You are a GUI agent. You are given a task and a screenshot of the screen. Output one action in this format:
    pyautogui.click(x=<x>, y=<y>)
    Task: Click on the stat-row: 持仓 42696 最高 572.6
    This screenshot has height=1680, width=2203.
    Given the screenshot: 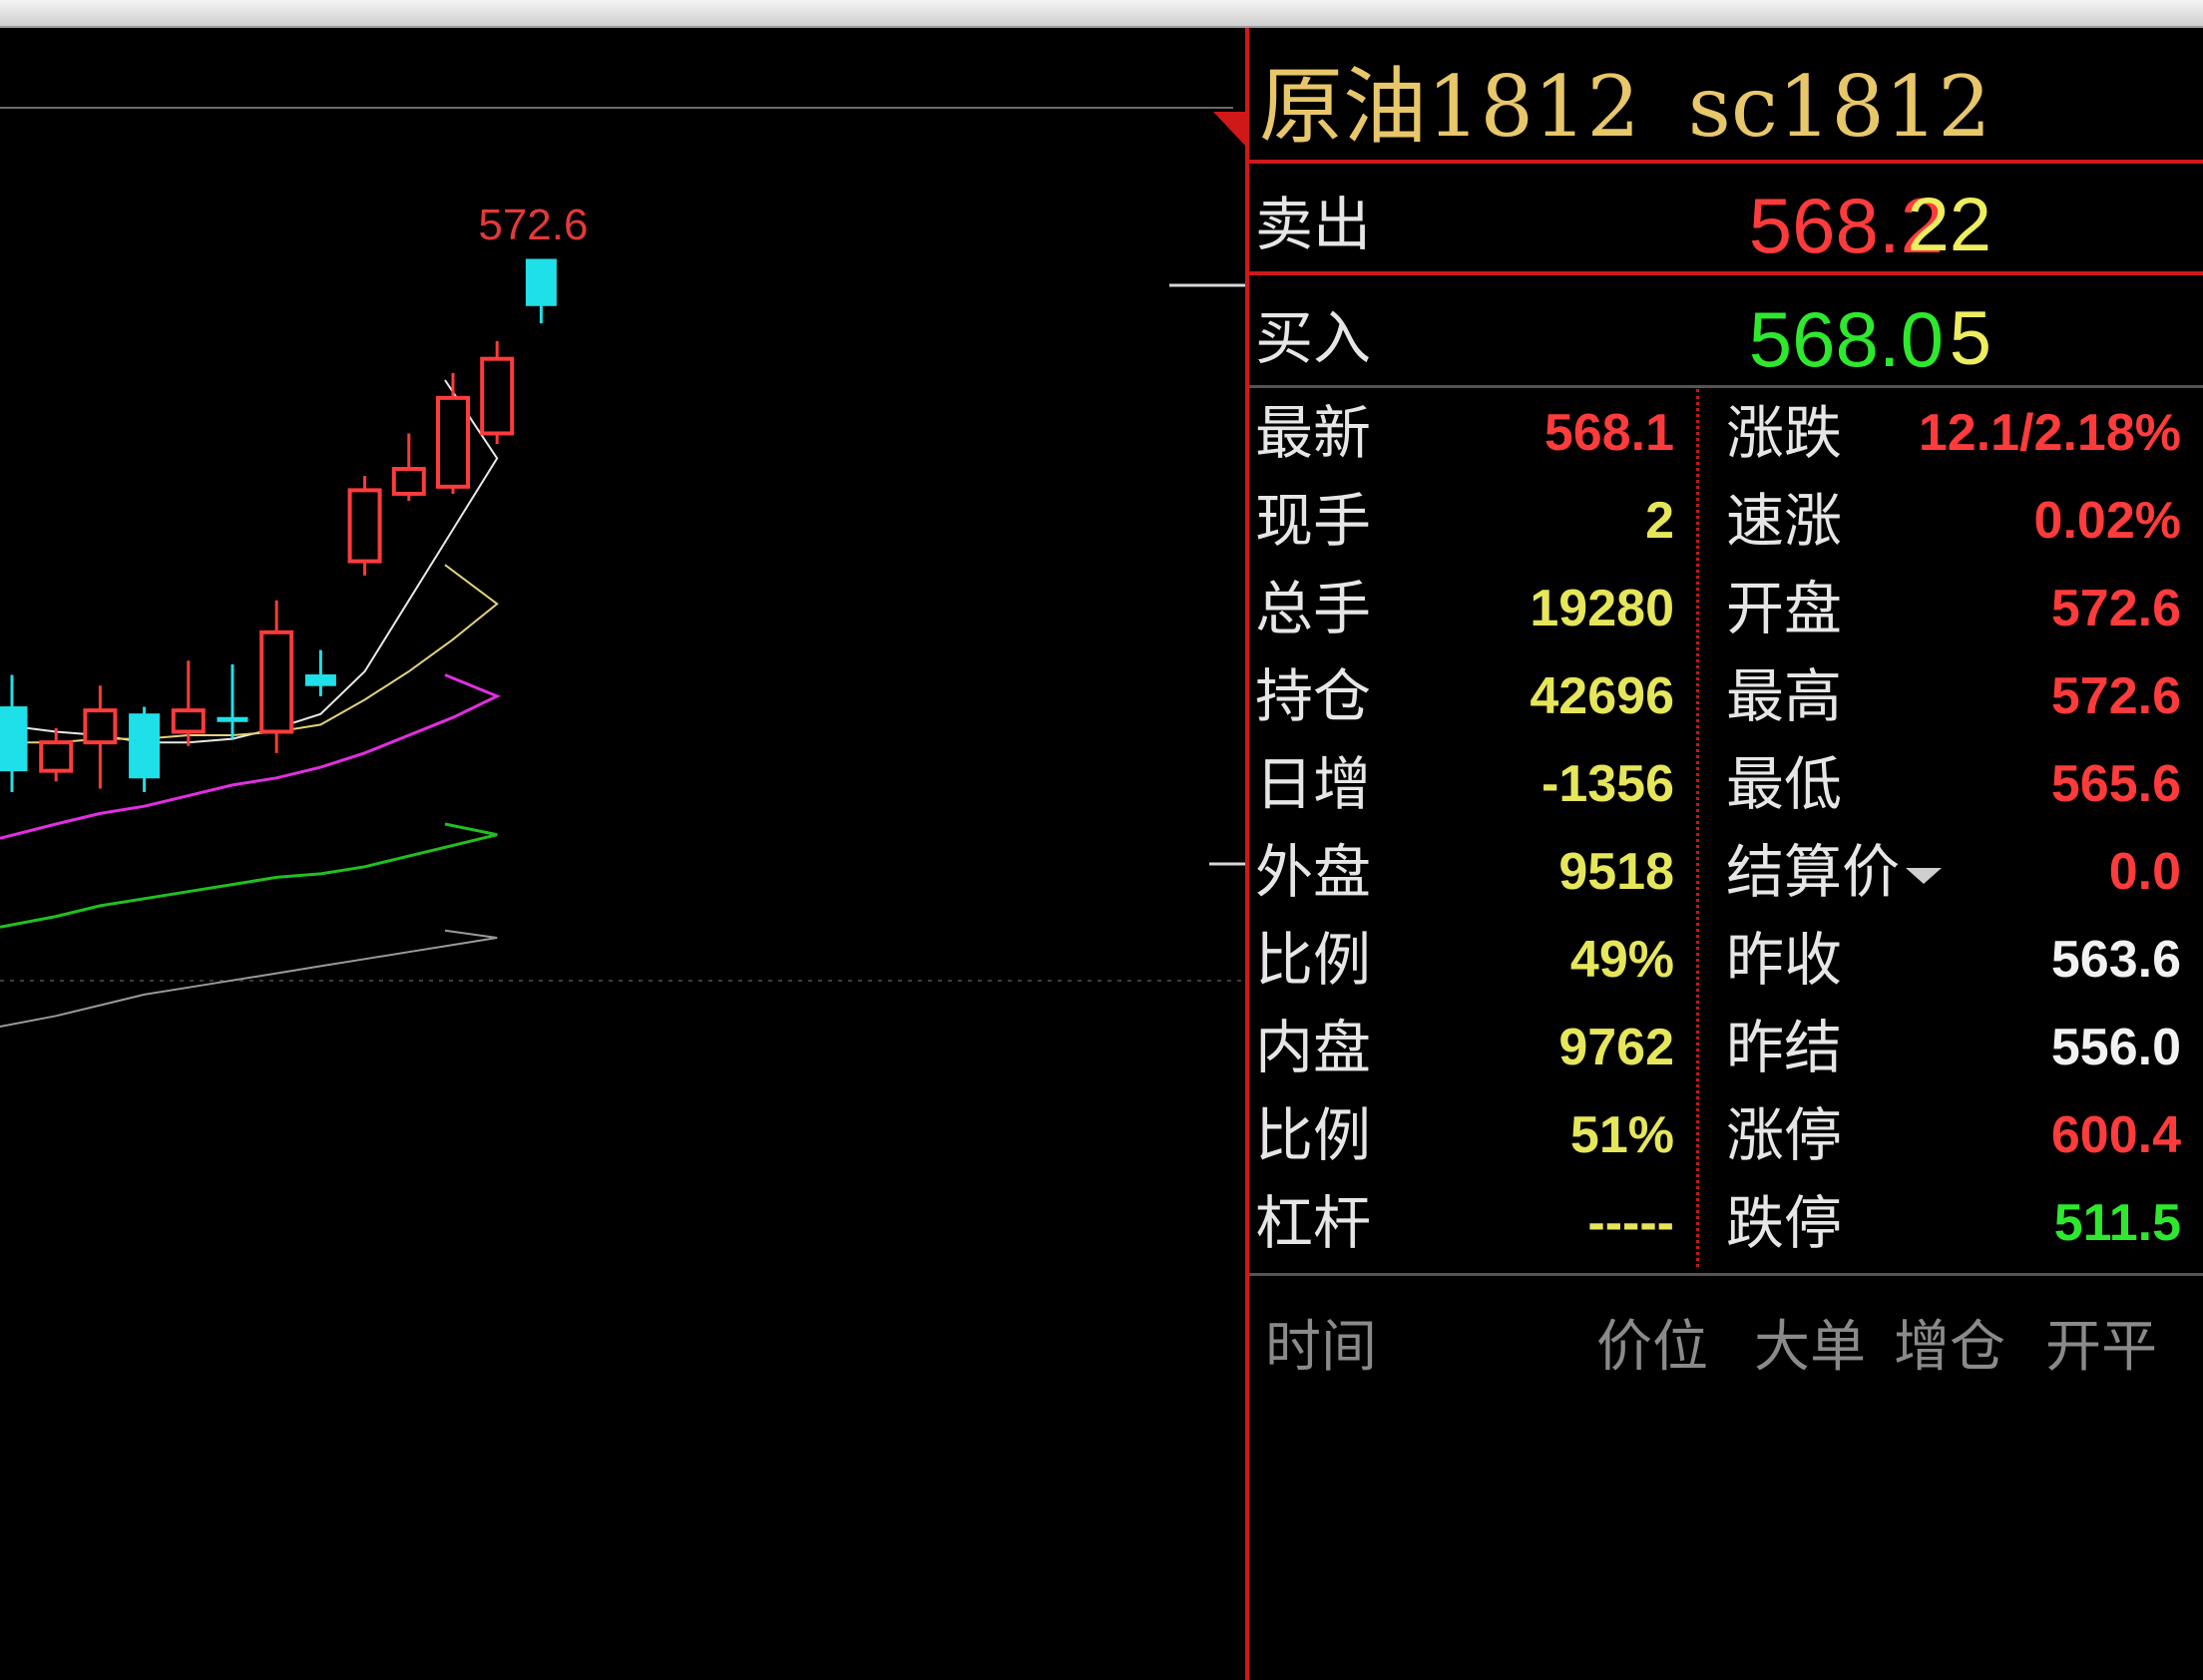 What is the action you would take?
    pyautogui.click(x=1726, y=696)
    